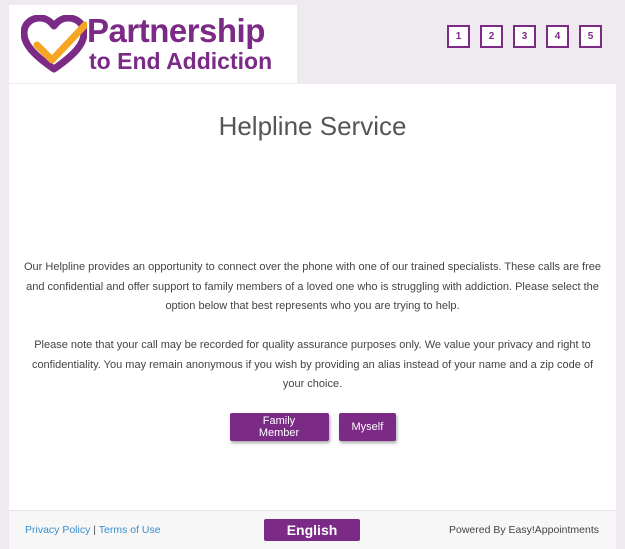 Image resolution: width=625 pixels, height=549 pixels. I want to click on terms-of-use-link: Terms of Use, so click(130, 530).